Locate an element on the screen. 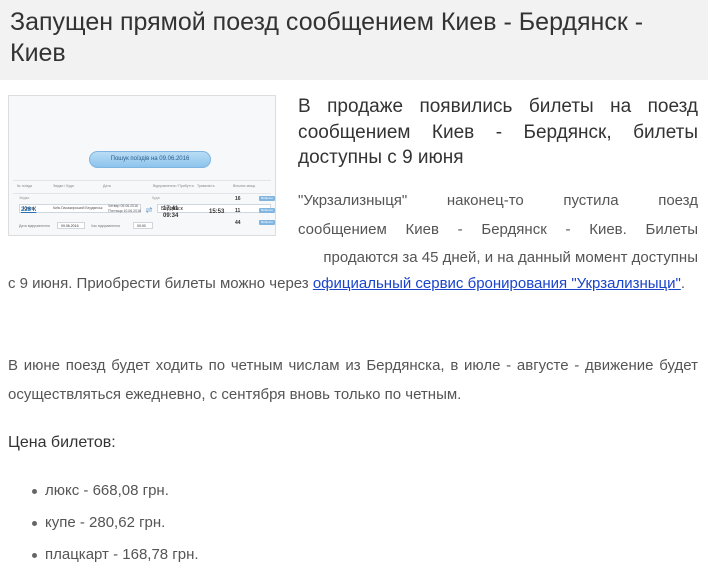 This screenshot has height=578, width=708. train-number: 228 К is located at coordinates (29, 210).